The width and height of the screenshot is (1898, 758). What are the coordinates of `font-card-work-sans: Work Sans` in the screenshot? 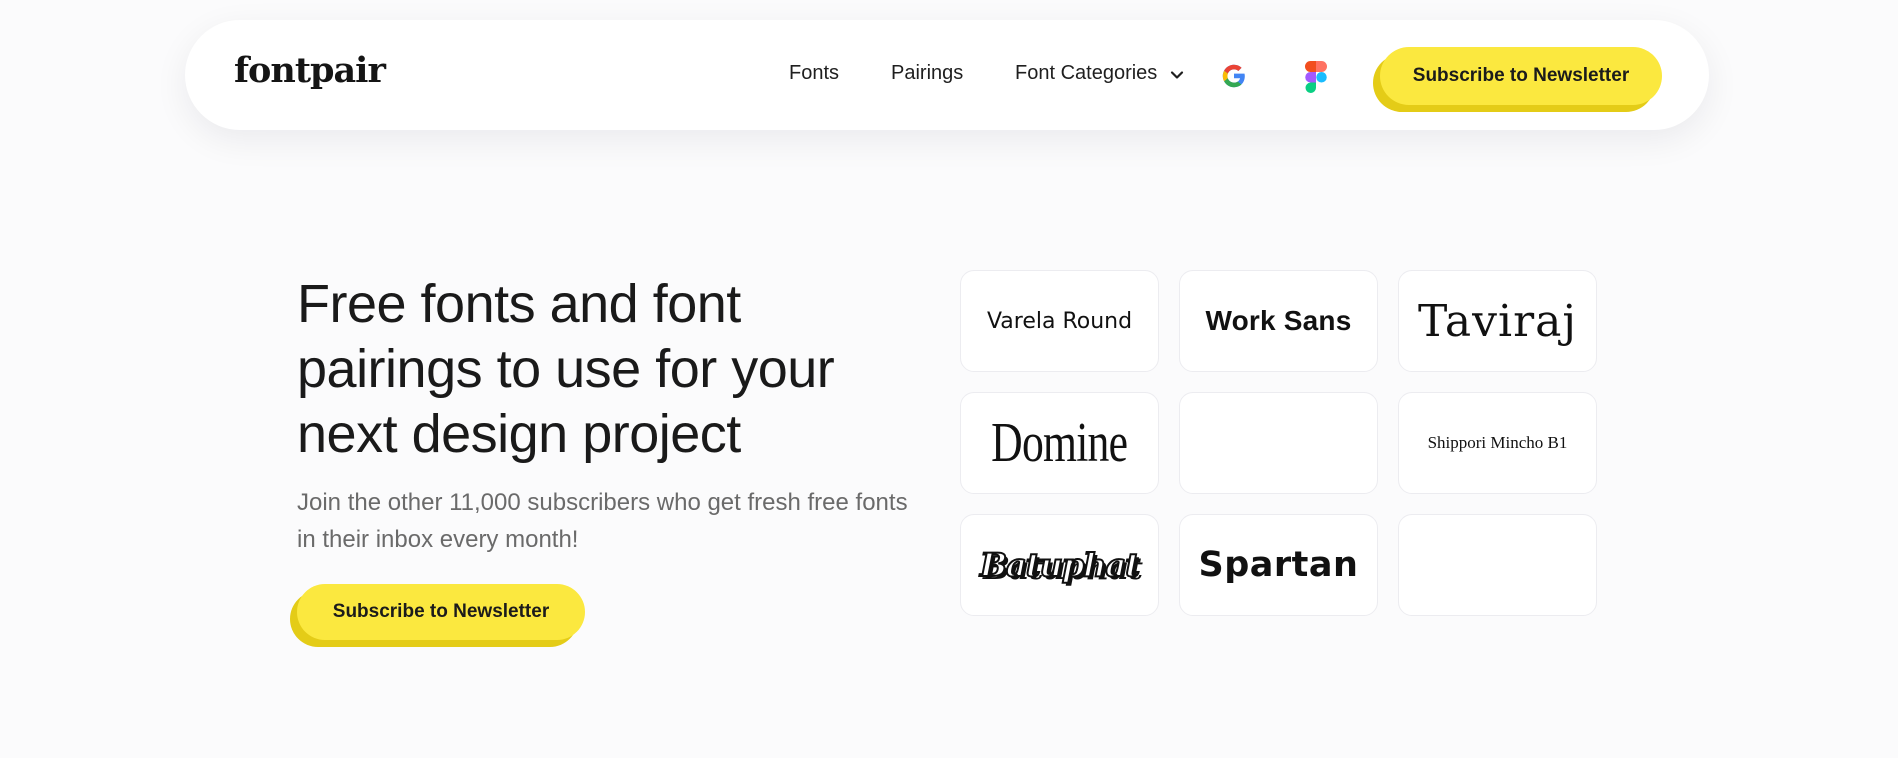 It's located at (1278, 321).